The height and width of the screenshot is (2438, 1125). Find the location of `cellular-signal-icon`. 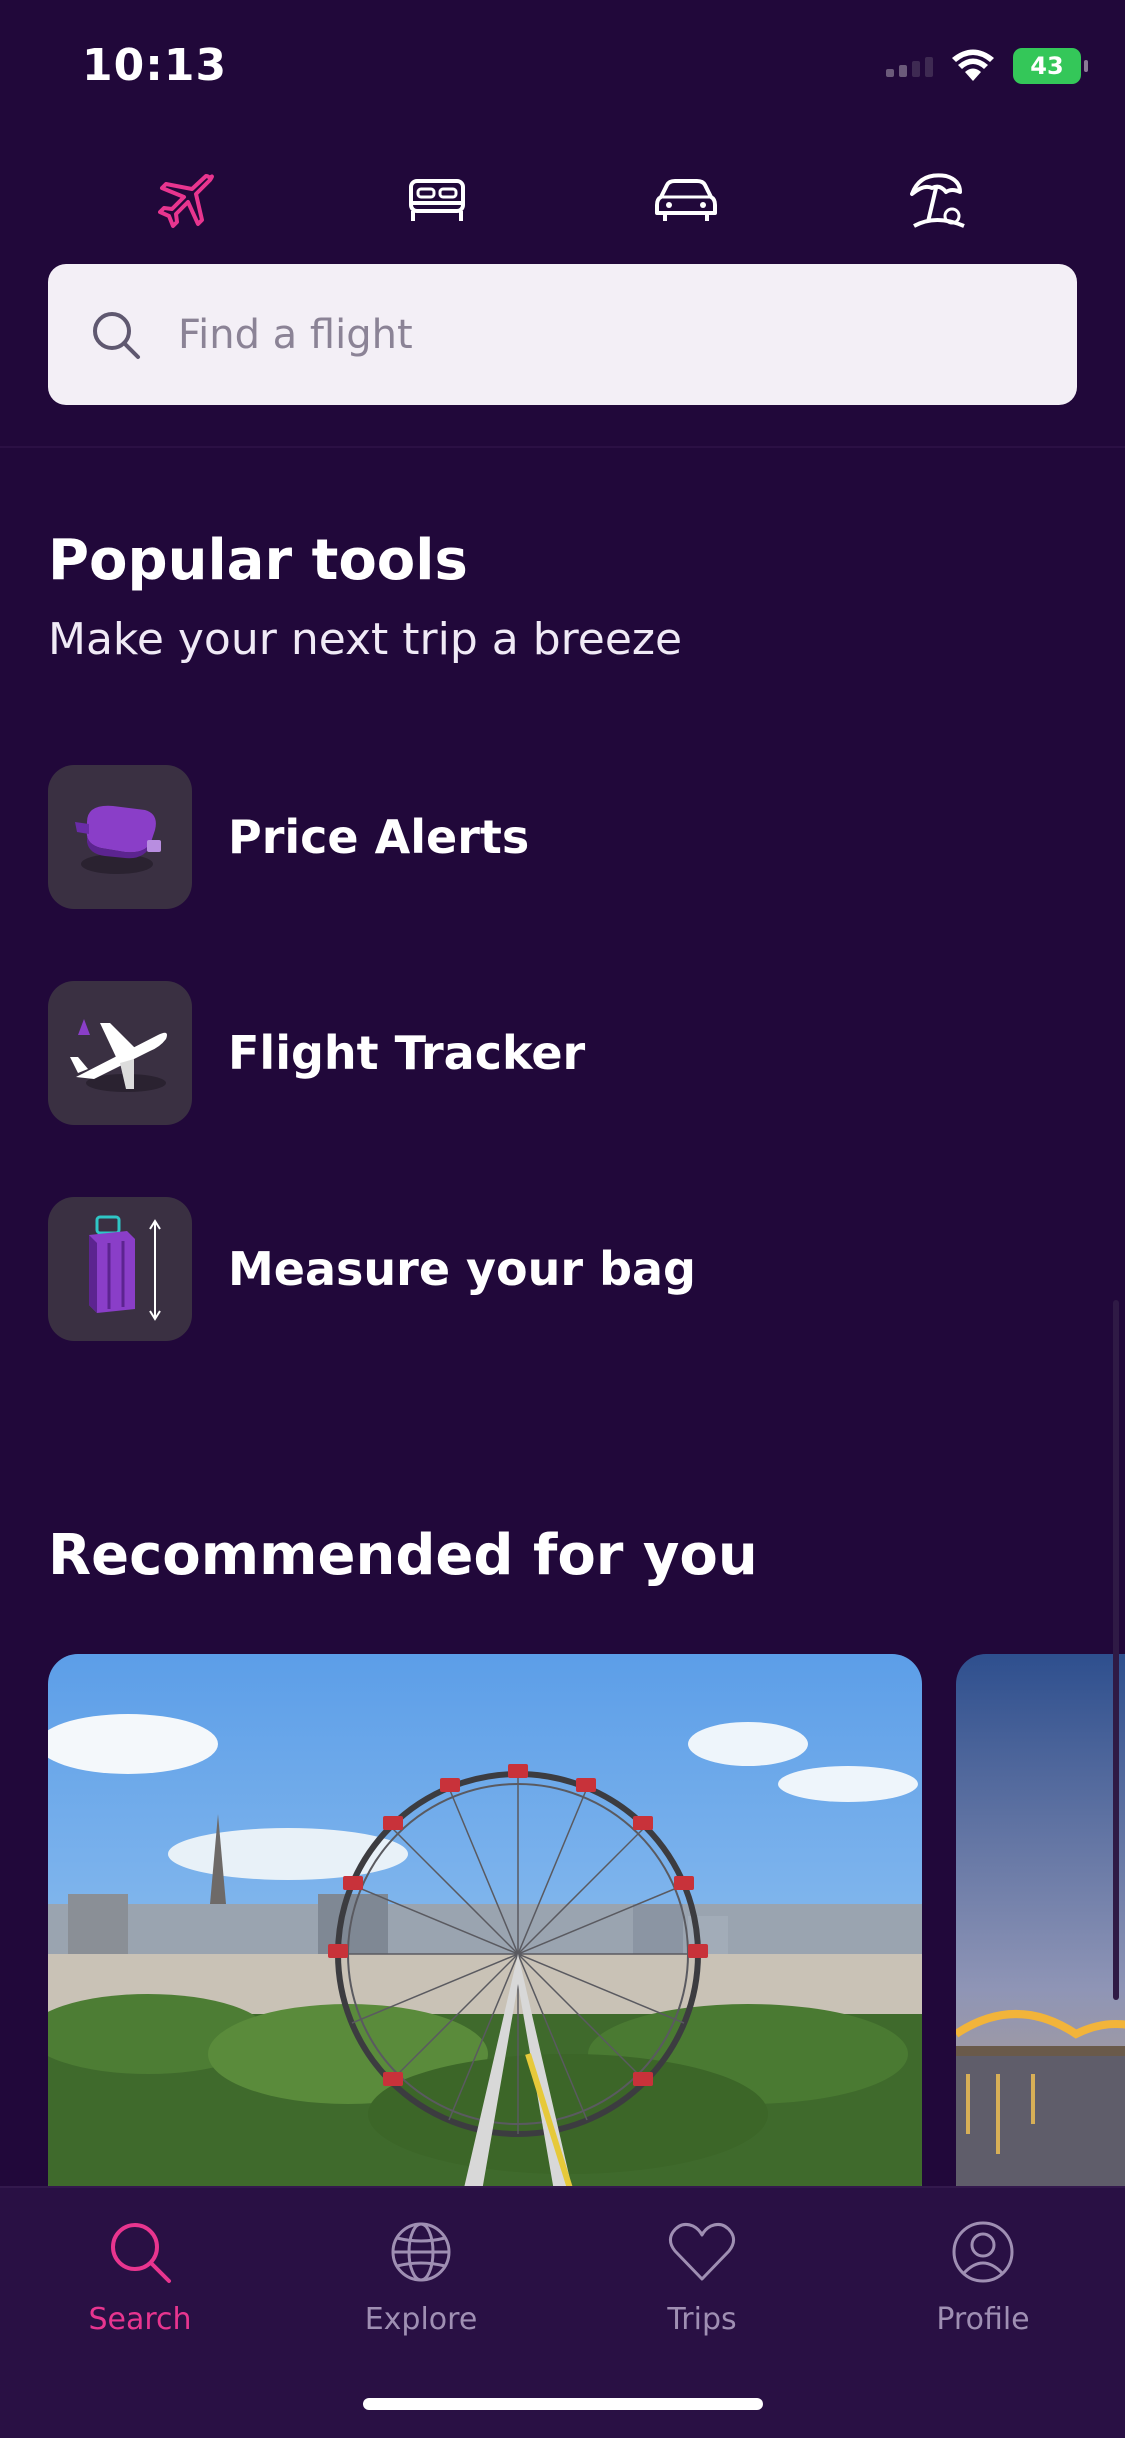

cellular-signal-icon is located at coordinates (909, 66).